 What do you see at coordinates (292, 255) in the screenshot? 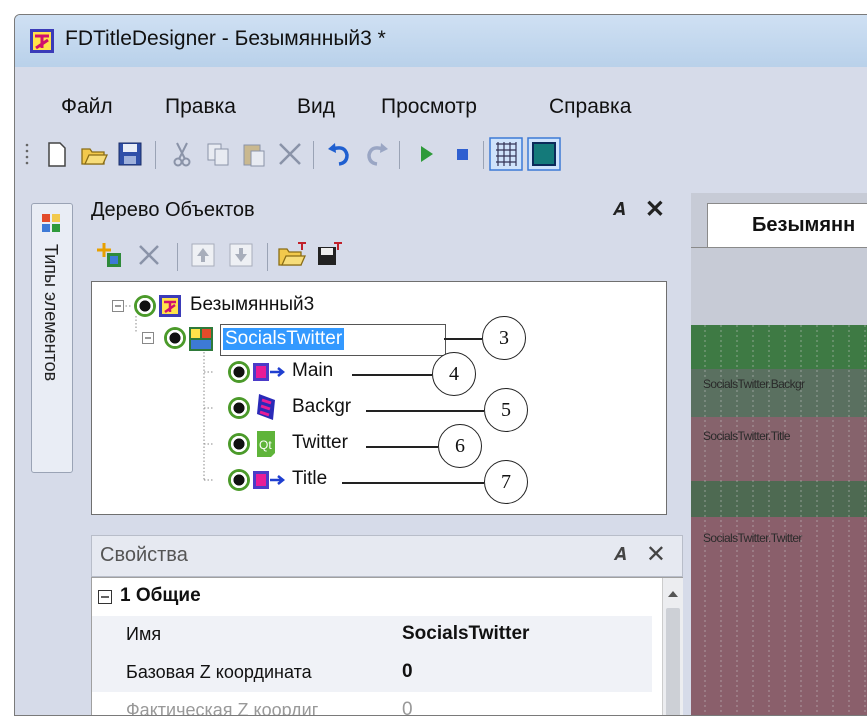
I see `open-template-icon` at bounding box center [292, 255].